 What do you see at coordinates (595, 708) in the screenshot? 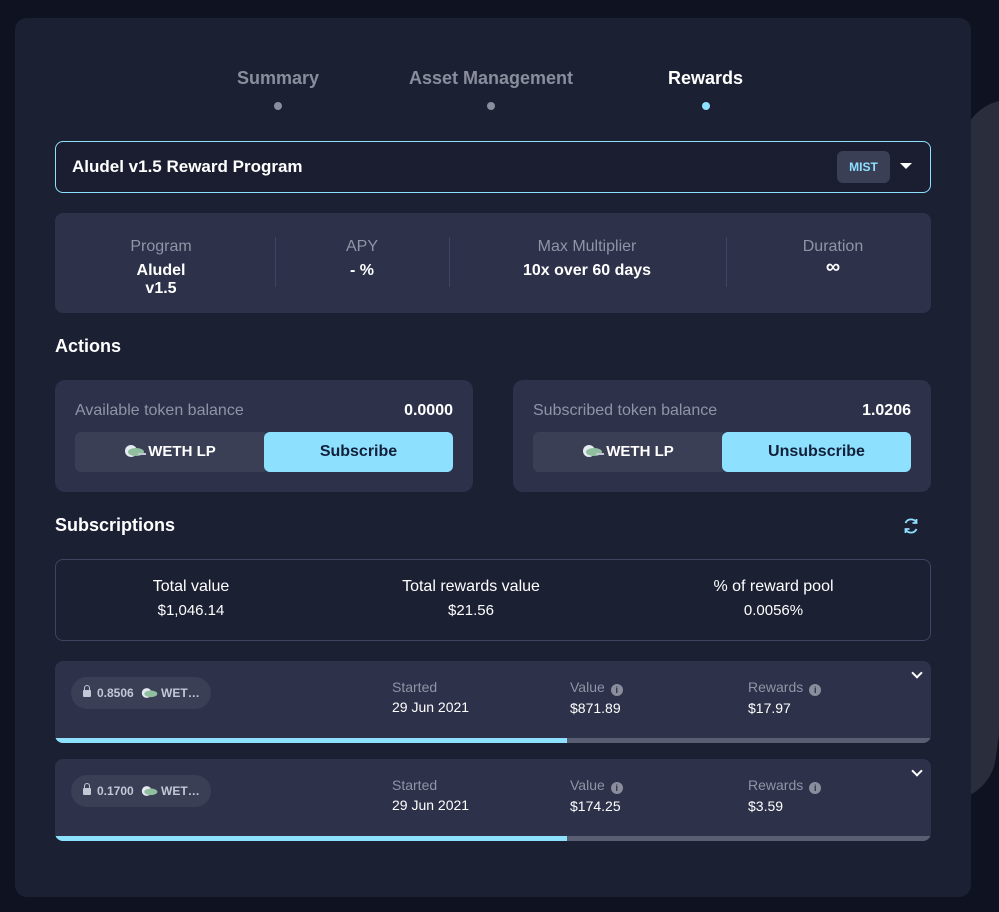
I see `value-amount: $871.89` at bounding box center [595, 708].